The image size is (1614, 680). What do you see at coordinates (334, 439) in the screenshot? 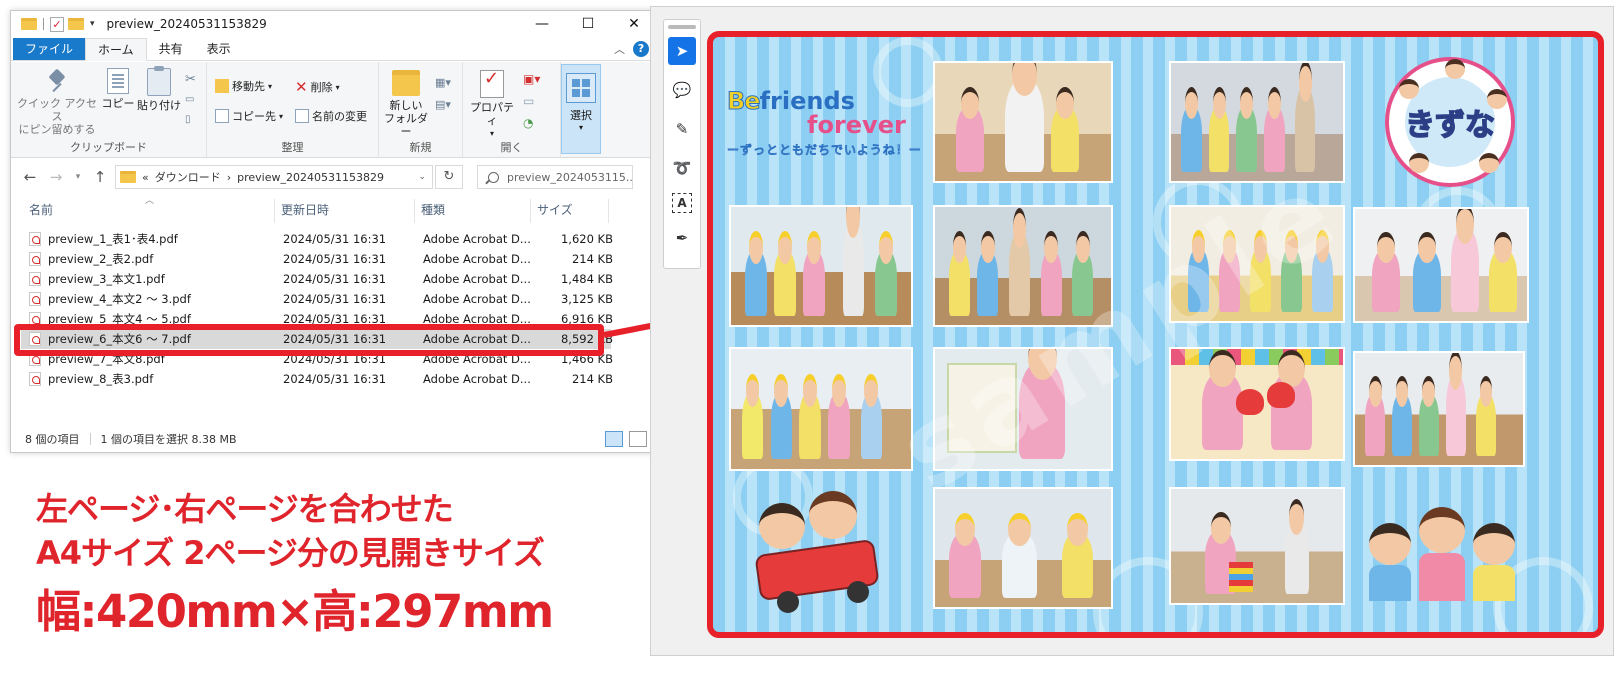
I see `status-bar: 8 個の項目 1 個の項目を選択 8.38 MB` at bounding box center [334, 439].